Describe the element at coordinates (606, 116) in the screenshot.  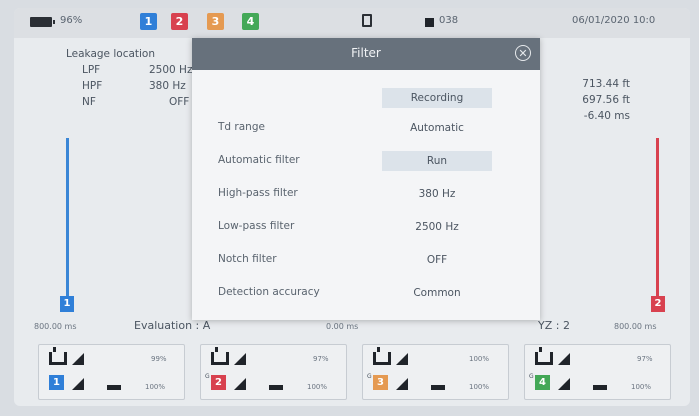
I see `time-delay-value: -6.40 ms` at that location.